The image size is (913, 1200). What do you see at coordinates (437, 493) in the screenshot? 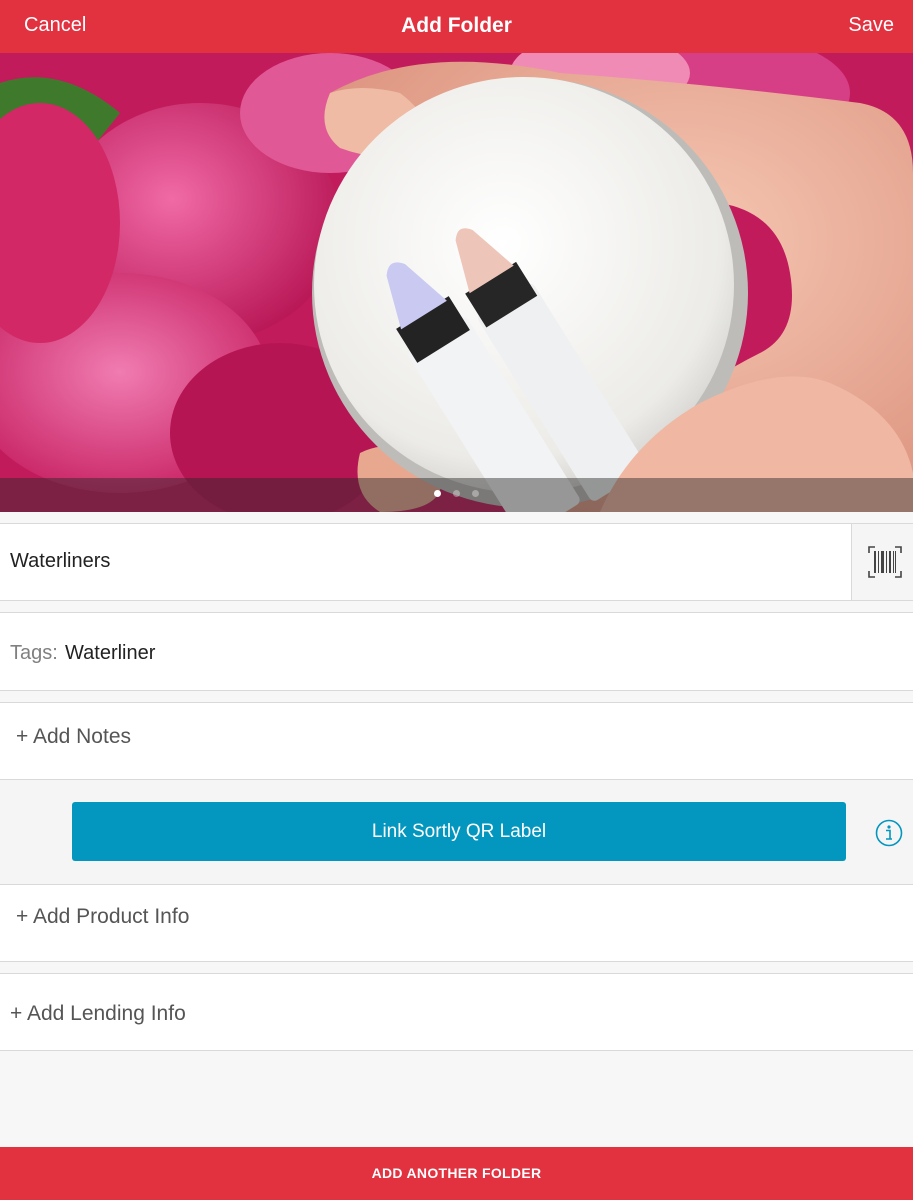
I see `page-dot-active` at bounding box center [437, 493].